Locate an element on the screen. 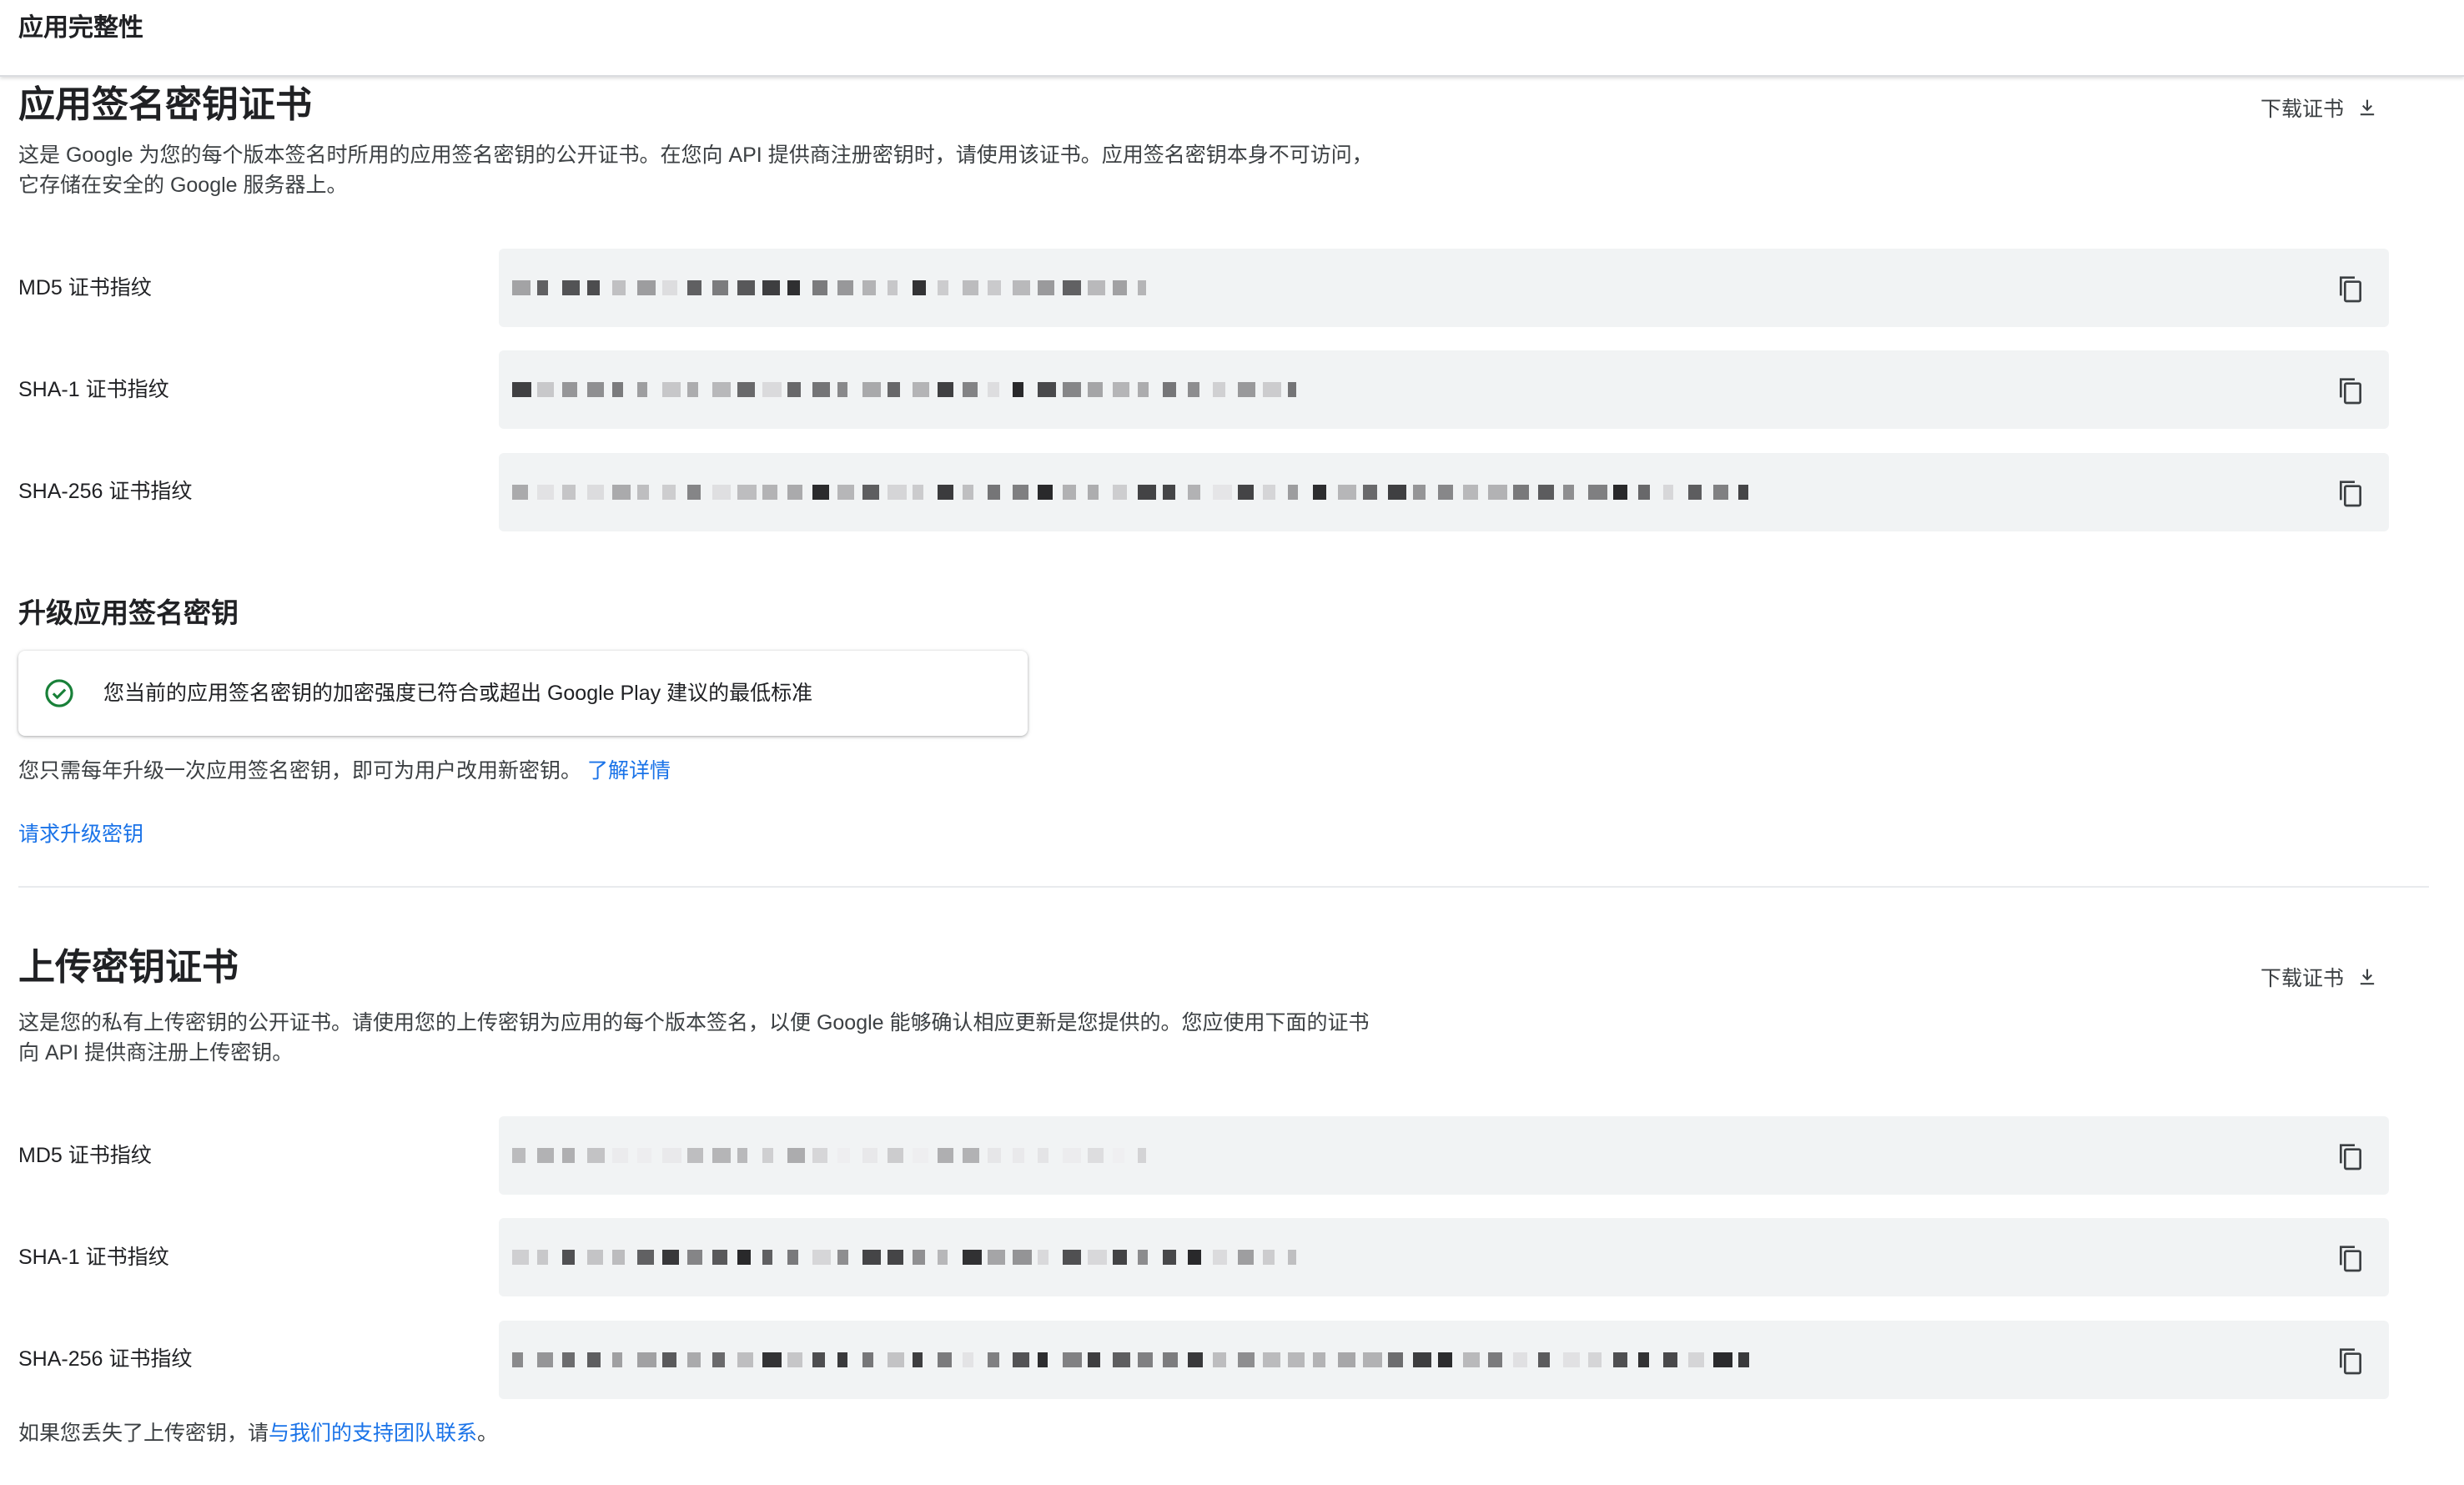 This screenshot has height=1485, width=2464. upload-key-download-button: 下载证书 is located at coordinates (2320, 977).